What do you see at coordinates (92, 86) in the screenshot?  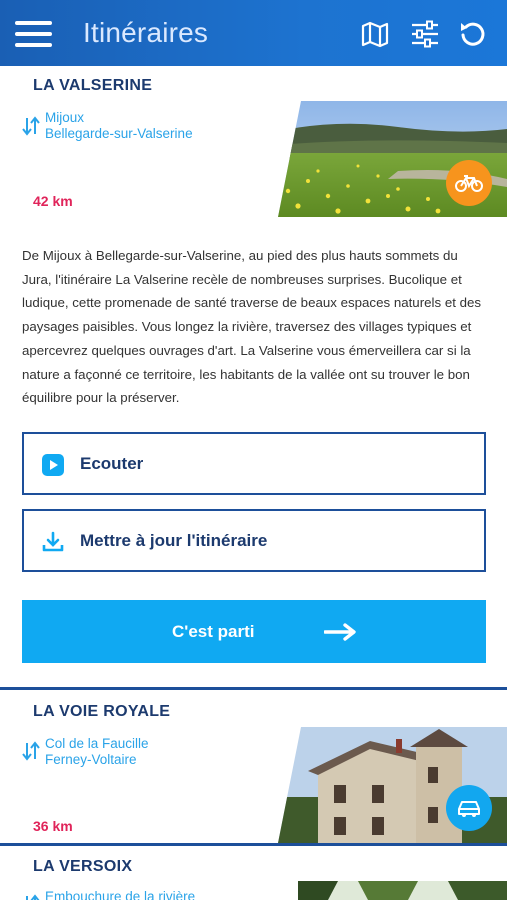 I see `route-title: LA VALSERINE` at bounding box center [92, 86].